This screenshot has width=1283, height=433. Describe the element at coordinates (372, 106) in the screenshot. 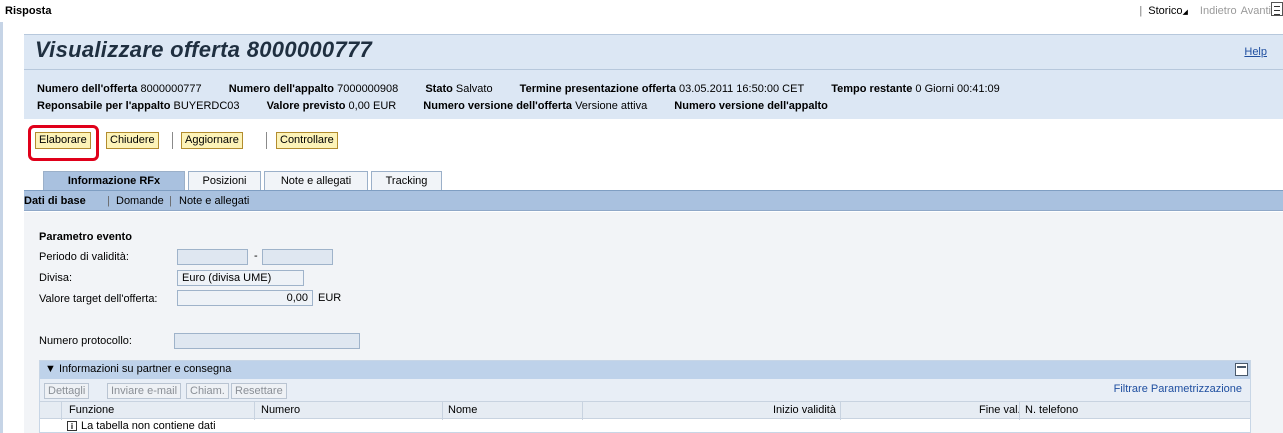

I see `info-value: 0,00 EUR` at that location.